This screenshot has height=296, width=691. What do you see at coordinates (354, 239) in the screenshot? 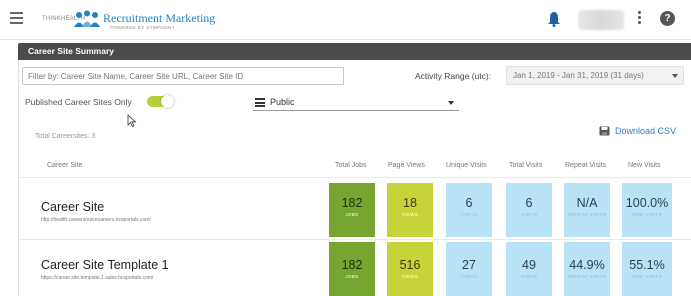
I see `row-divider` at bounding box center [354, 239].